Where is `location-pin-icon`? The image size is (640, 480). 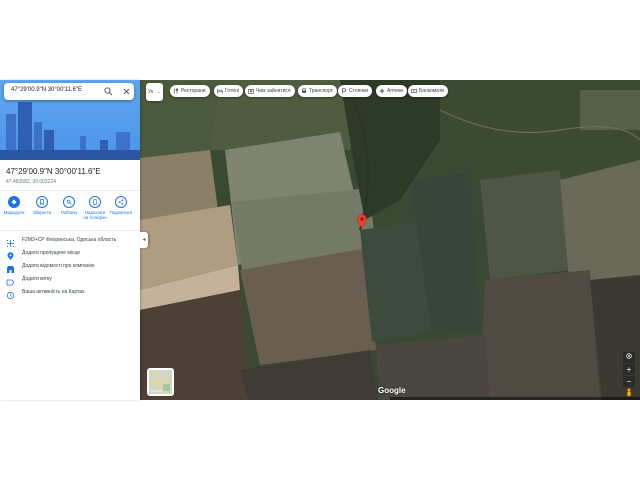
location-pin-icon is located at coordinates (362, 224).